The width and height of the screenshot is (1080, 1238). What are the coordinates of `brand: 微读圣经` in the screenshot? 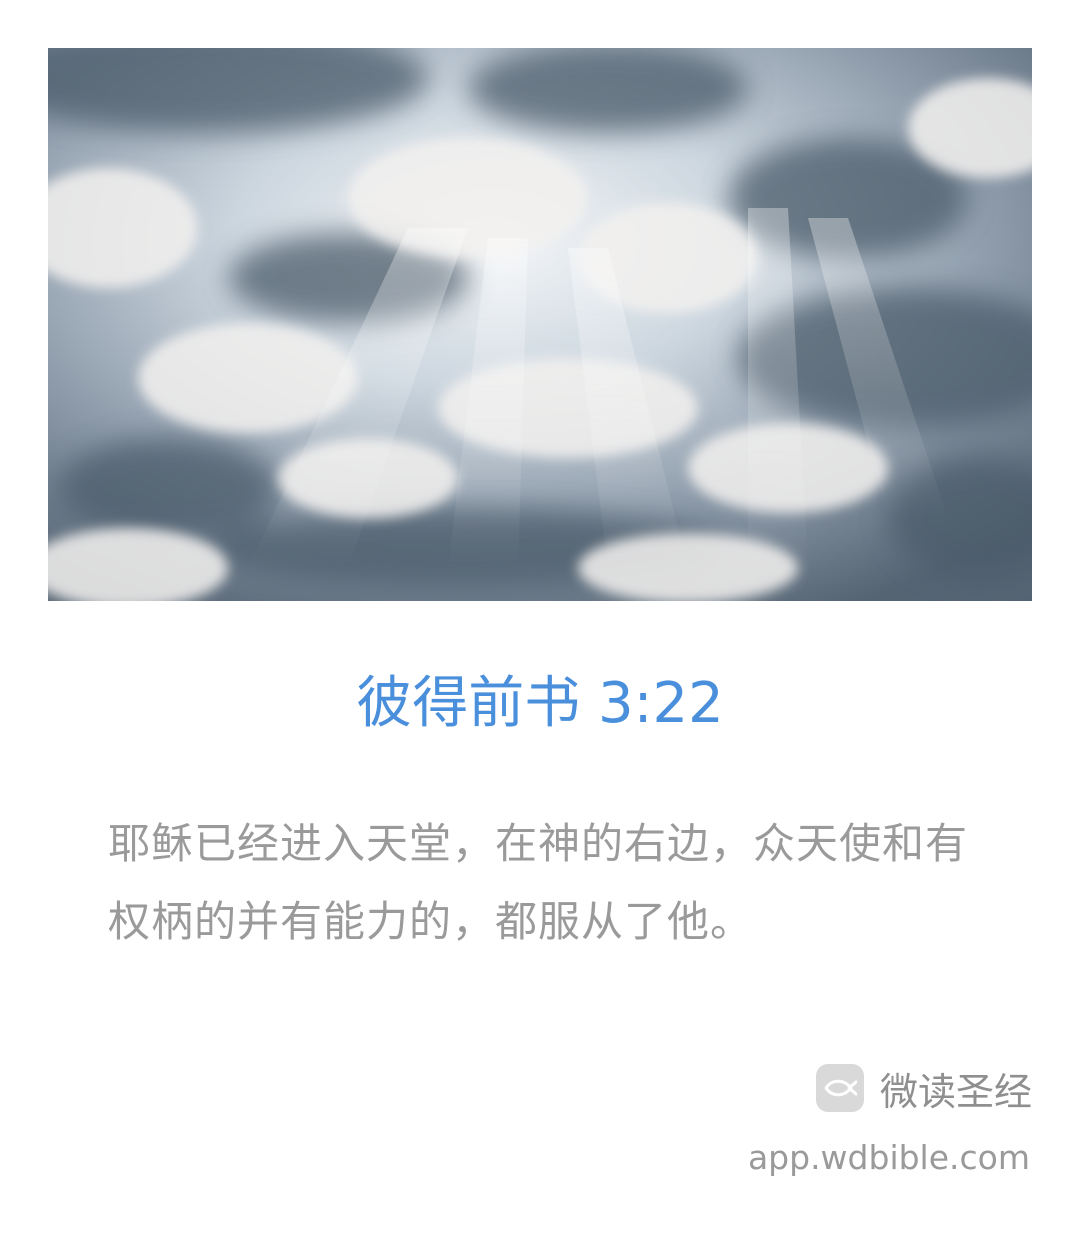 It's located at (923, 1088).